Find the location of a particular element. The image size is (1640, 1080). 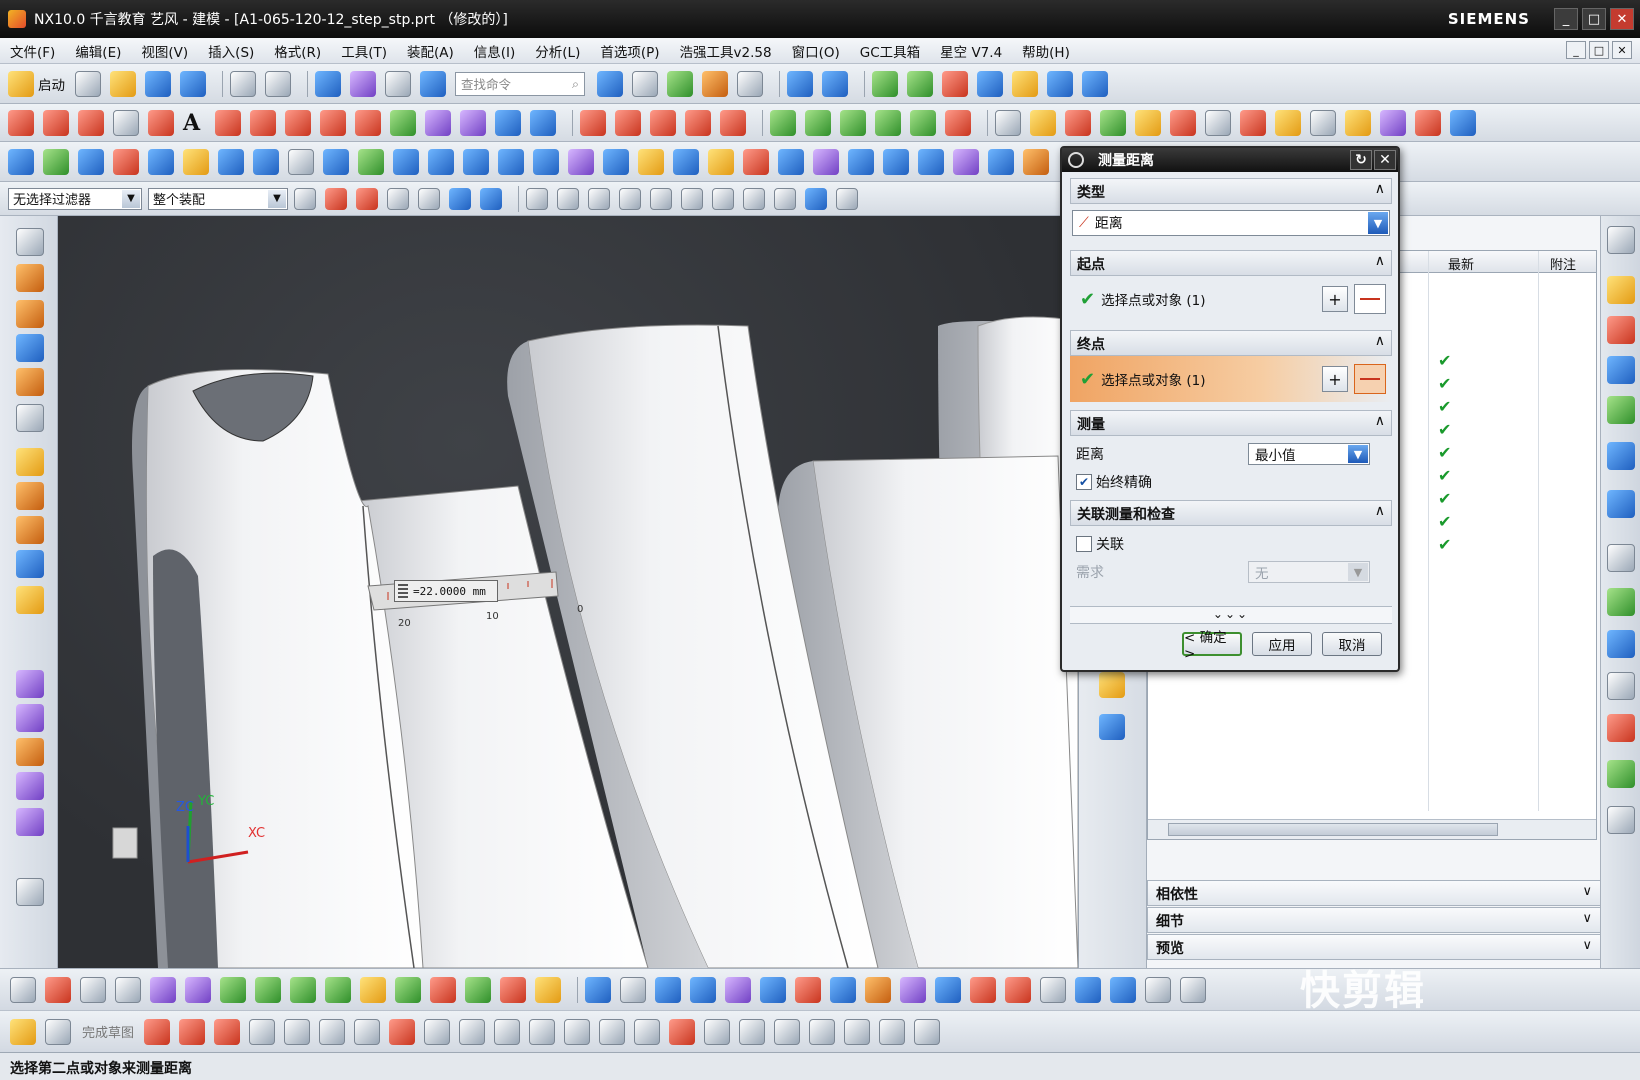

menu-analysis: 分析(L) is located at coordinates (557, 51).